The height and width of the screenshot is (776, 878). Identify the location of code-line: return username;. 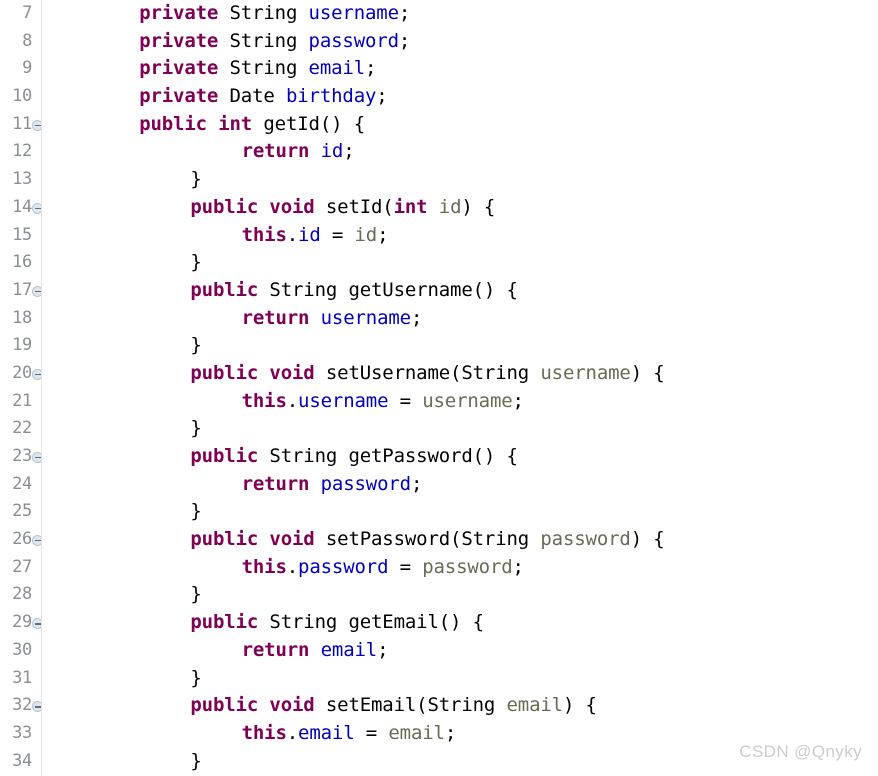
(460, 319).